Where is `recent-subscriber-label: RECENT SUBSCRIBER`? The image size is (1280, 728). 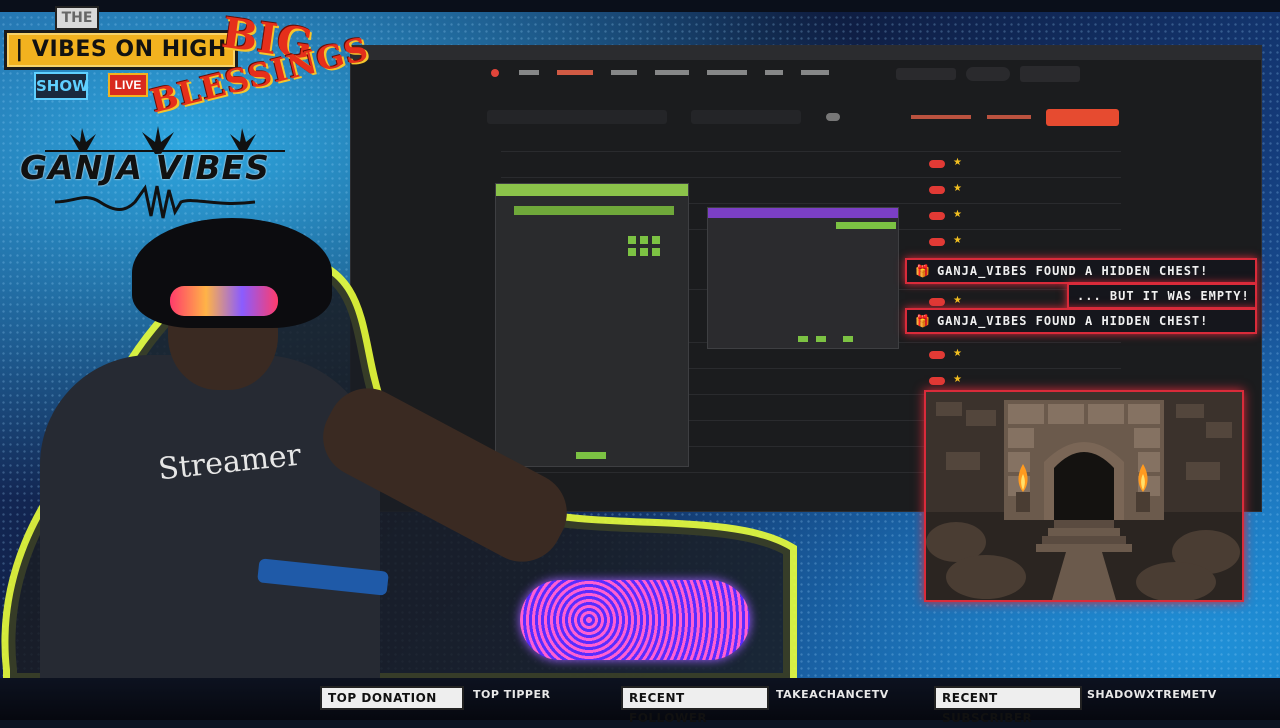 recent-subscriber-label: RECENT SUBSCRIBER is located at coordinates (1008, 705).